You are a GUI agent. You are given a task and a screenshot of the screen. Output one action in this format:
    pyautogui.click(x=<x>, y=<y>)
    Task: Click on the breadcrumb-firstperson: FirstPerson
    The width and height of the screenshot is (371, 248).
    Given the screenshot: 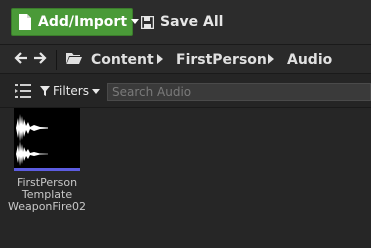 What is the action you would take?
    pyautogui.click(x=221, y=60)
    